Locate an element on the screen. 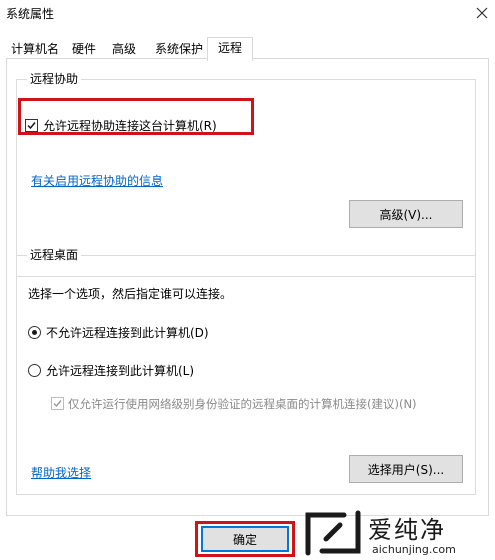 The width and height of the screenshot is (495, 560). nla-only-label: 仅允许运行使用网络级别身份验证的远程桌面的计算机连接(建议)(N) is located at coordinates (242, 404).